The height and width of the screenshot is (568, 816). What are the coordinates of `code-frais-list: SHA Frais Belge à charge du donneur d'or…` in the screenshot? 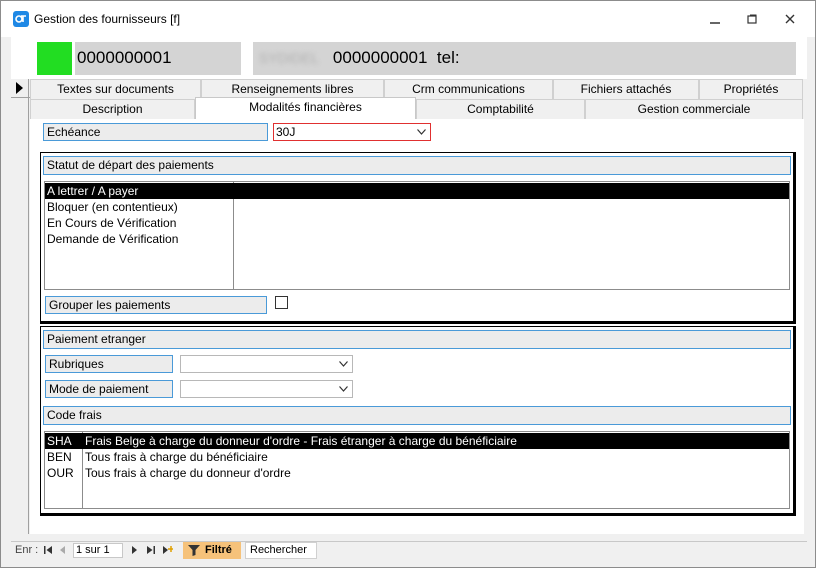 It's located at (417, 470).